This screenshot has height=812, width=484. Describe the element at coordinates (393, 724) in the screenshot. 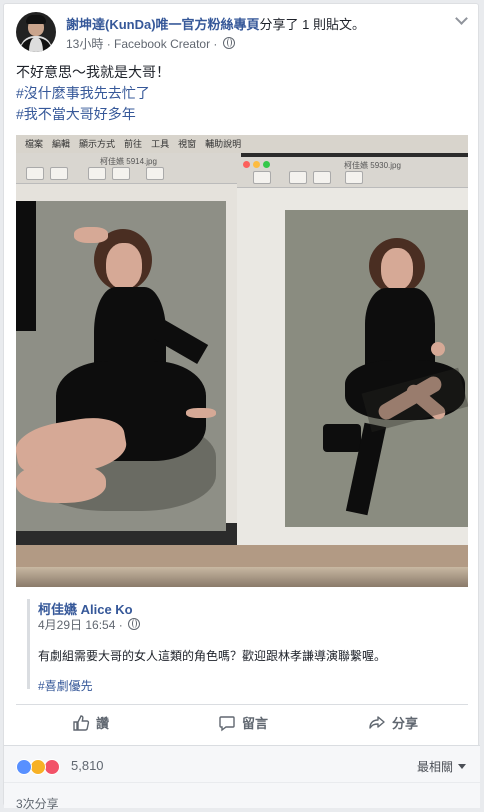

I see `share-button: 分享` at that location.